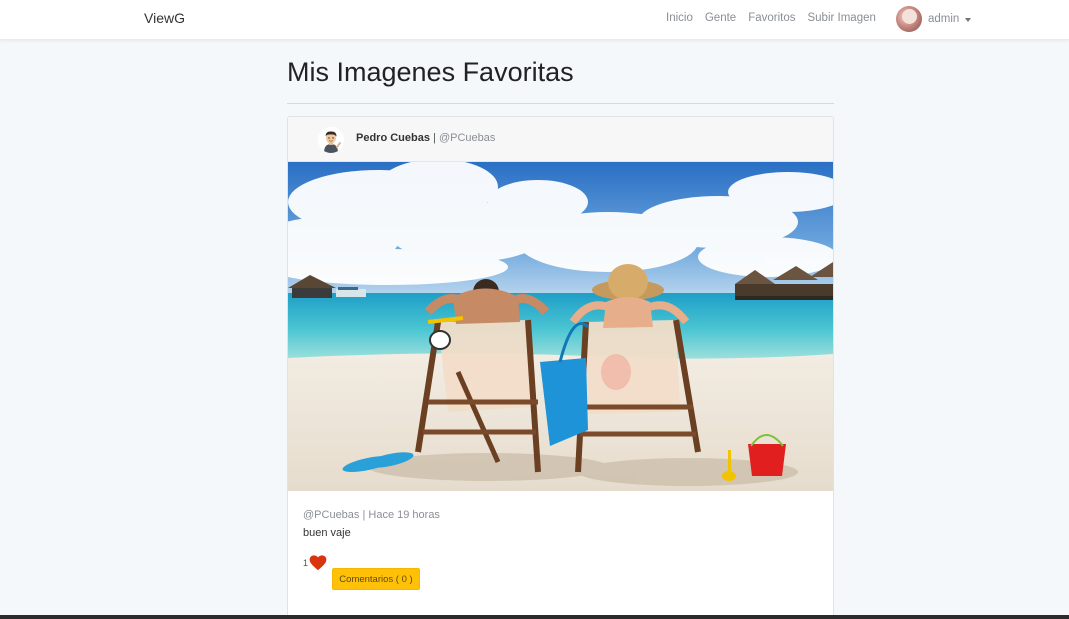 This screenshot has width=1069, height=619. Describe the element at coordinates (430, 72) in the screenshot. I see `page-title: Mis Imagenes Favoritas` at that location.